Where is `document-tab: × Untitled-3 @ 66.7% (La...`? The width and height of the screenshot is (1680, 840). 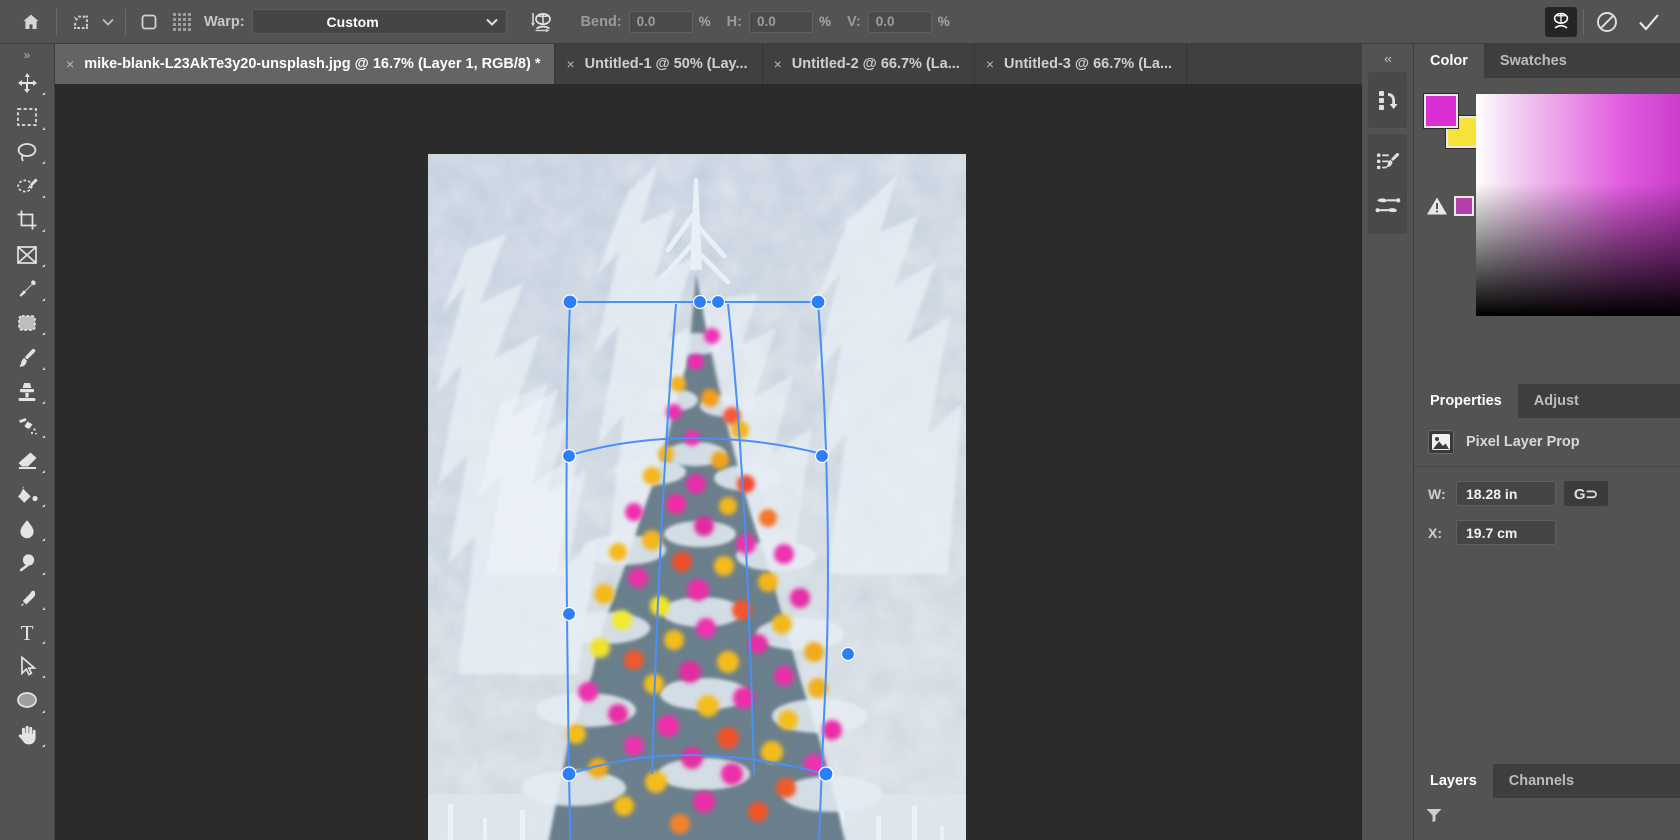 document-tab: × Untitled-3 @ 66.7% (La... is located at coordinates (1081, 64).